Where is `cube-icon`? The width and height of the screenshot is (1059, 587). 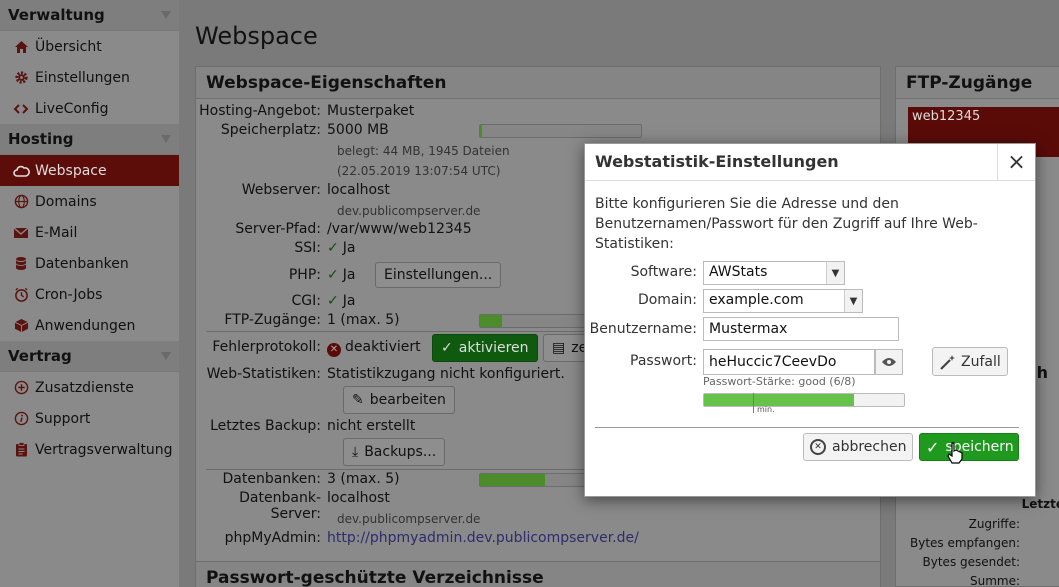
cube-icon is located at coordinates (21, 326).